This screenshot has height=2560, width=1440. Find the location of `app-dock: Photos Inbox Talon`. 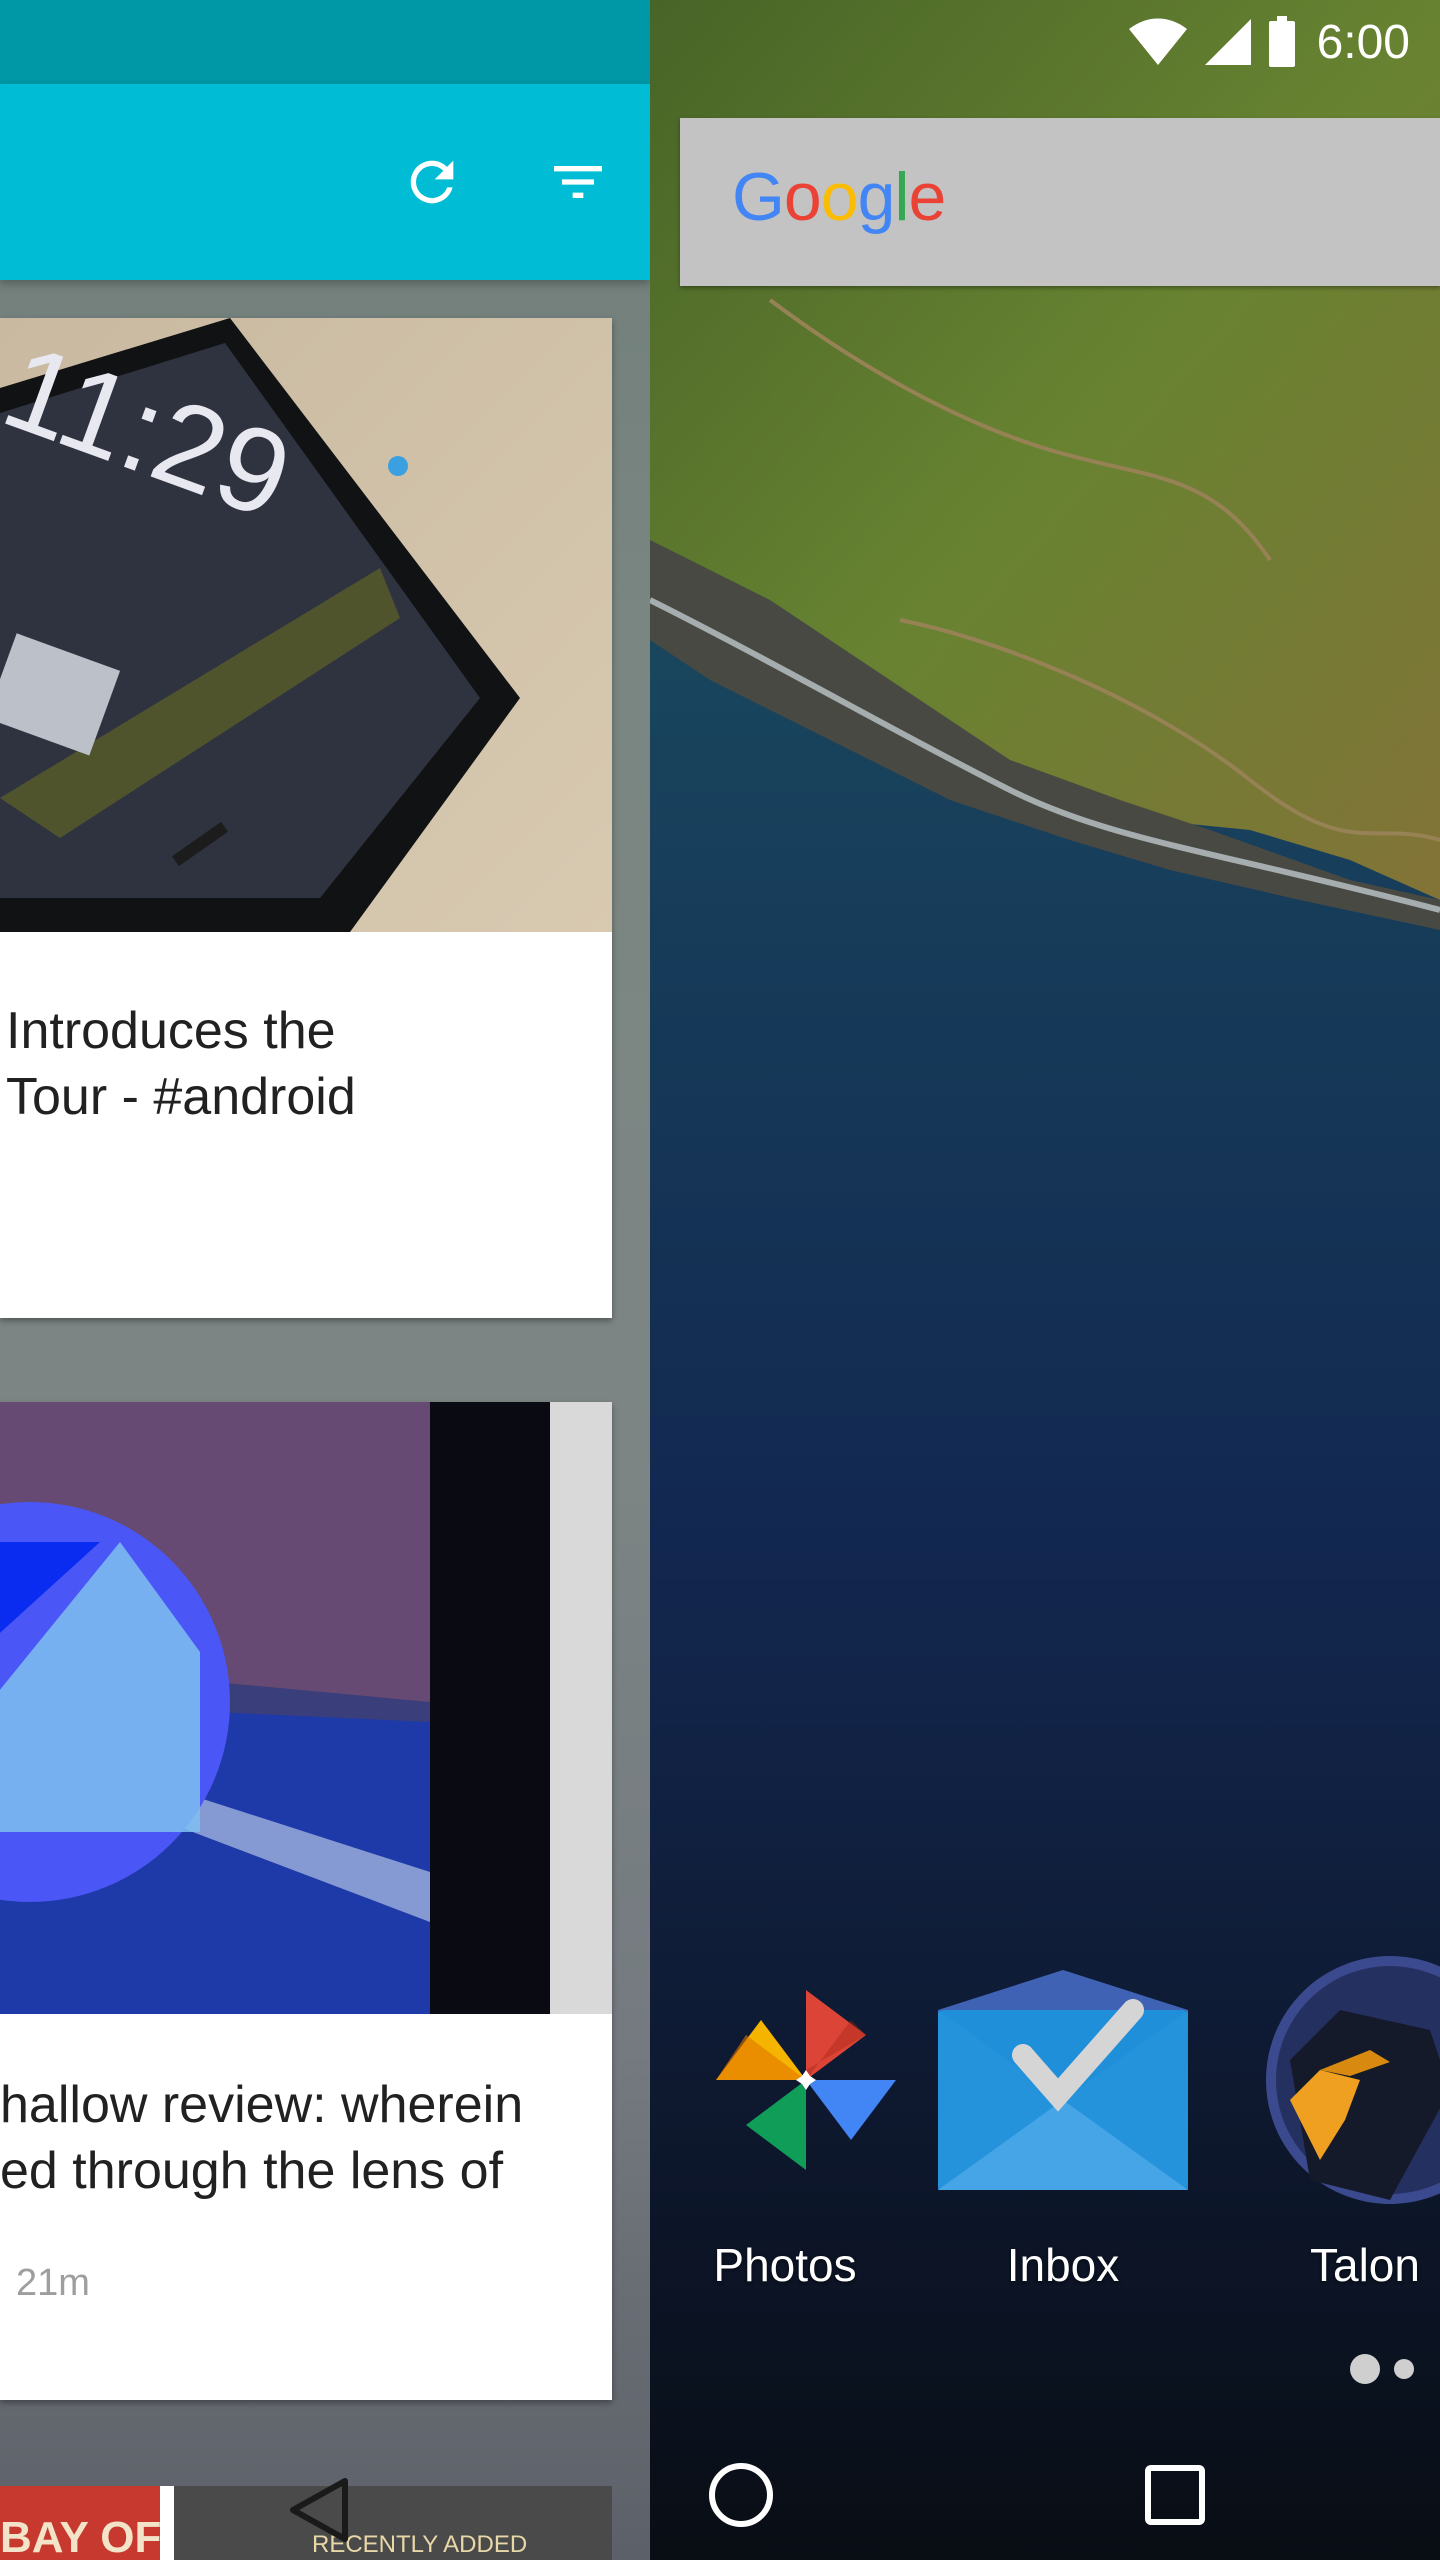

app-dock: Photos Inbox Talon is located at coordinates (1045, 2130).